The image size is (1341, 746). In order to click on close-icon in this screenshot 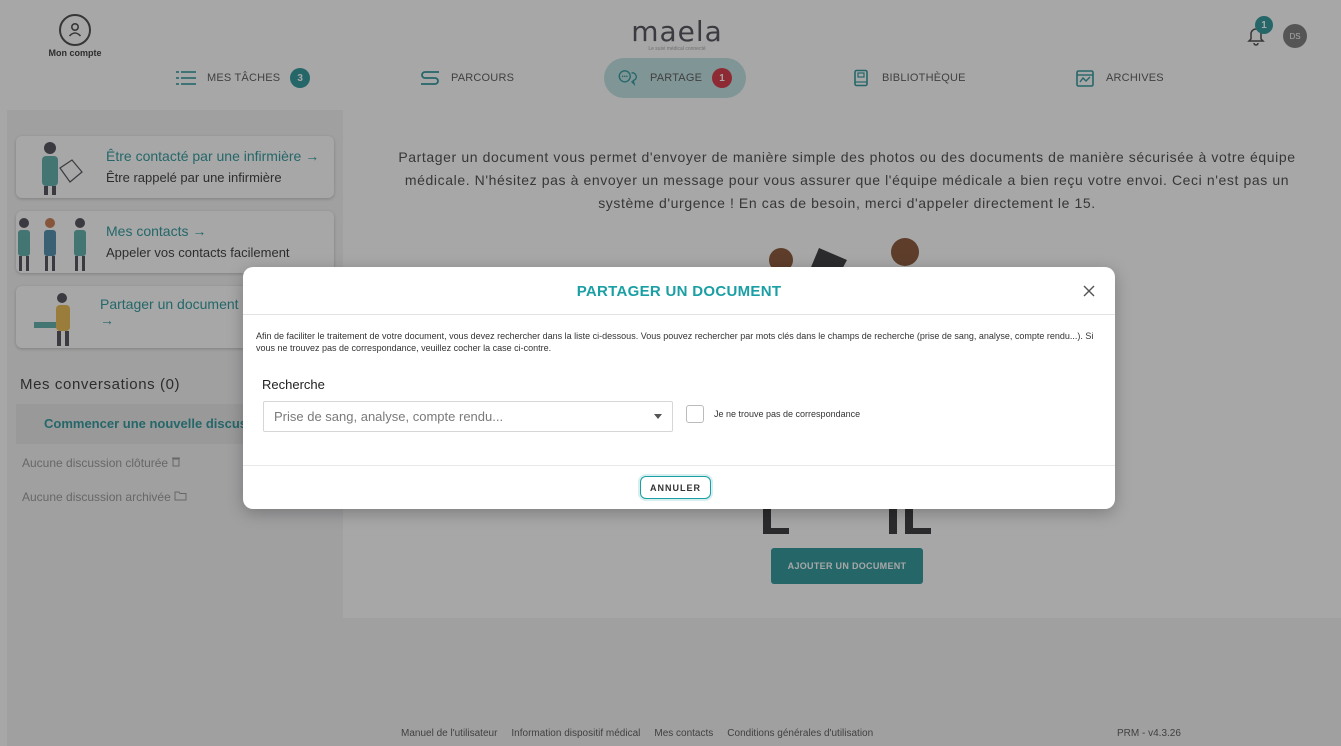, I will do `click(1089, 291)`.